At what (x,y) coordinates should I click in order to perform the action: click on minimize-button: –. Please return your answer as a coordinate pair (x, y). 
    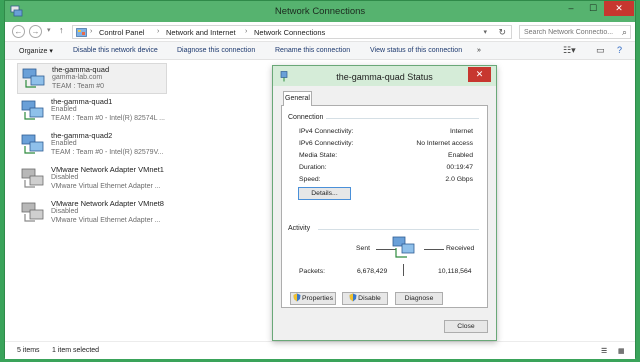
    Looking at the image, I should click on (571, 8).